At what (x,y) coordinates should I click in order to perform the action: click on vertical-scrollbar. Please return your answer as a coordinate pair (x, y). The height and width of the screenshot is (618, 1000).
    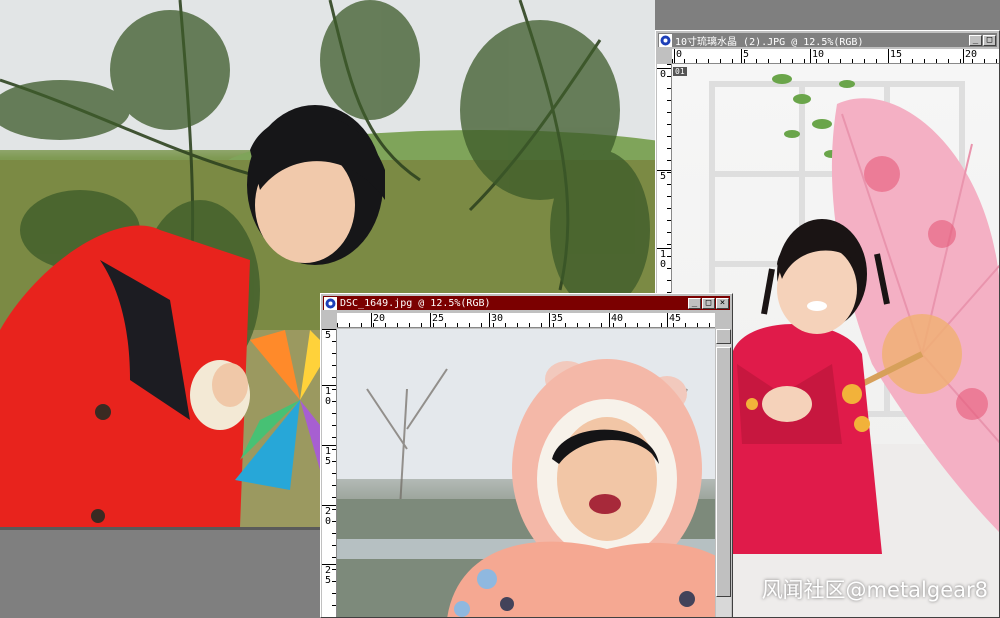
    Looking at the image, I should click on (723, 473).